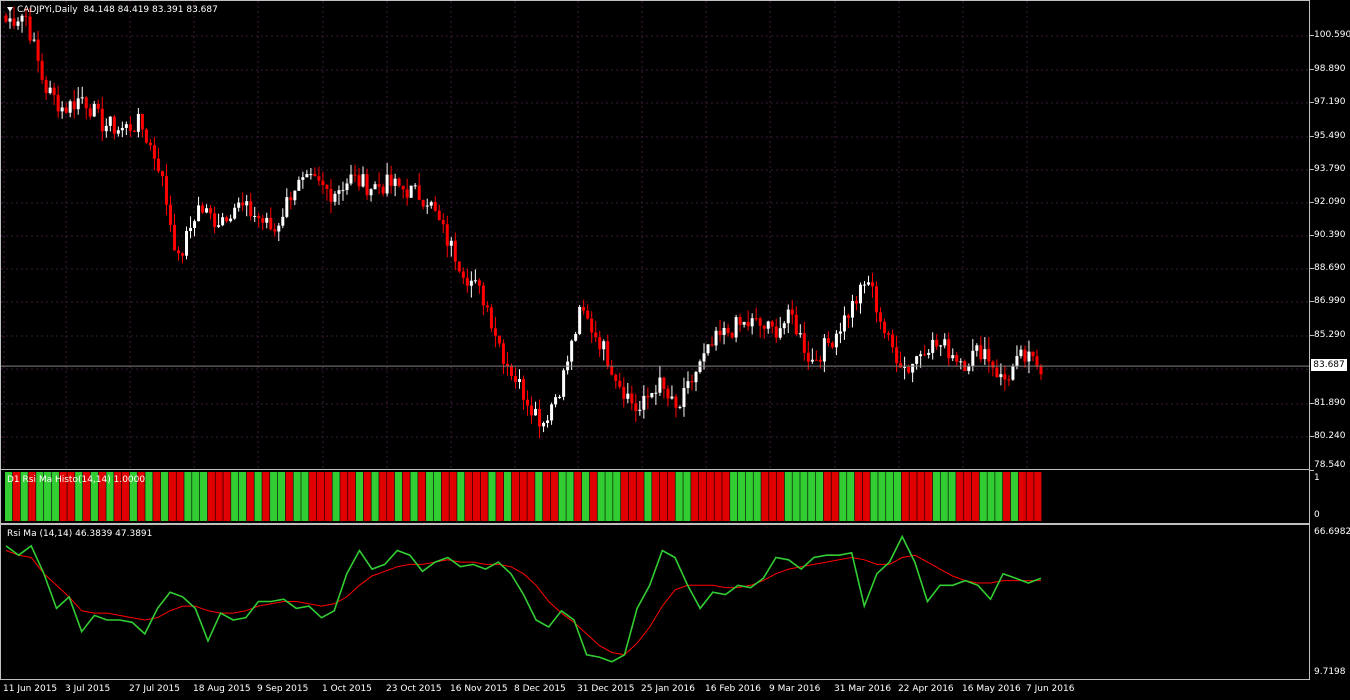 This screenshot has height=700, width=1350. Describe the element at coordinates (30, 689) in the screenshot. I see `time-tick: 11 Jun 2015` at that location.